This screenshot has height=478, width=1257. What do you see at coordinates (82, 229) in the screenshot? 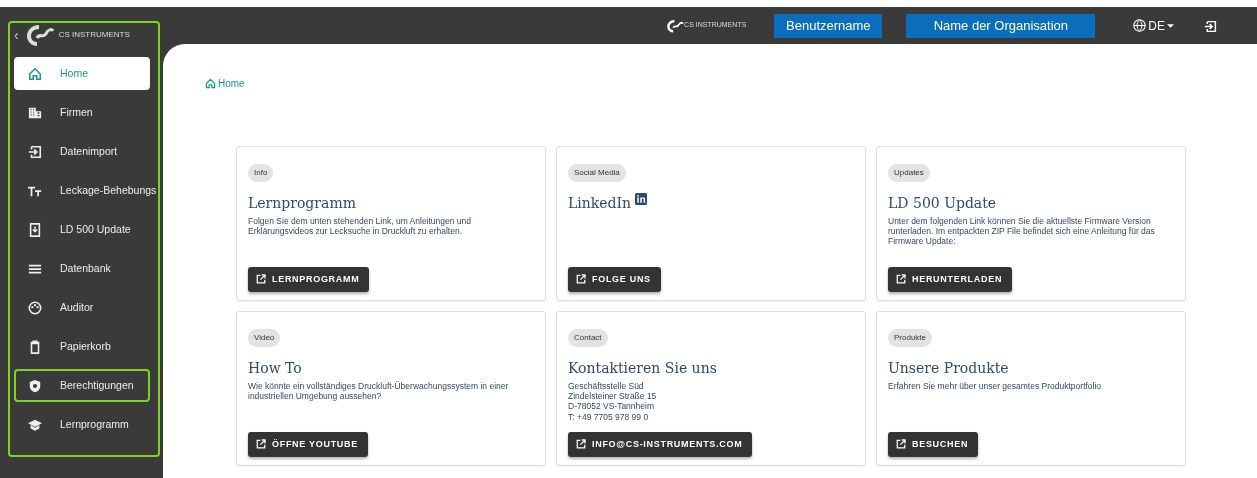
I see `sidebar-item: LD 500 Update` at bounding box center [82, 229].